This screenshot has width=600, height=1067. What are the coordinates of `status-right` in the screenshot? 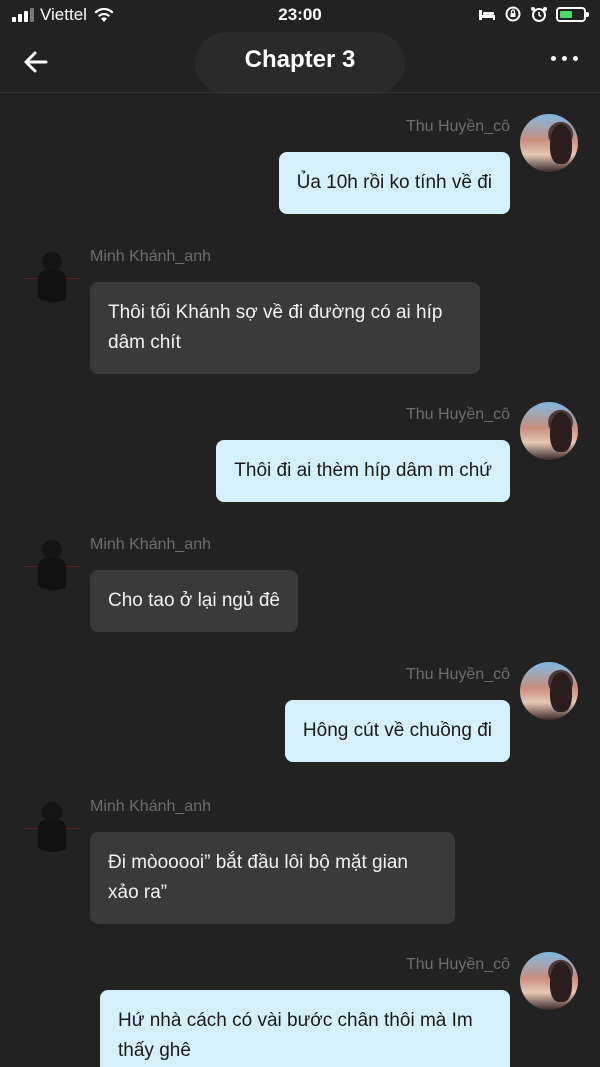 It's located at (533, 14).